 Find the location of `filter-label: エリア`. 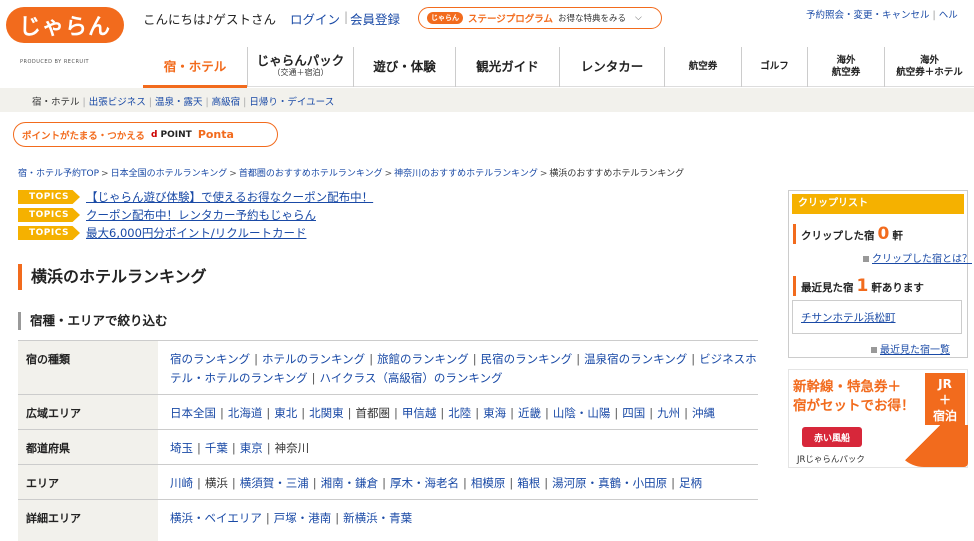

filter-label: エリア is located at coordinates (88, 482).